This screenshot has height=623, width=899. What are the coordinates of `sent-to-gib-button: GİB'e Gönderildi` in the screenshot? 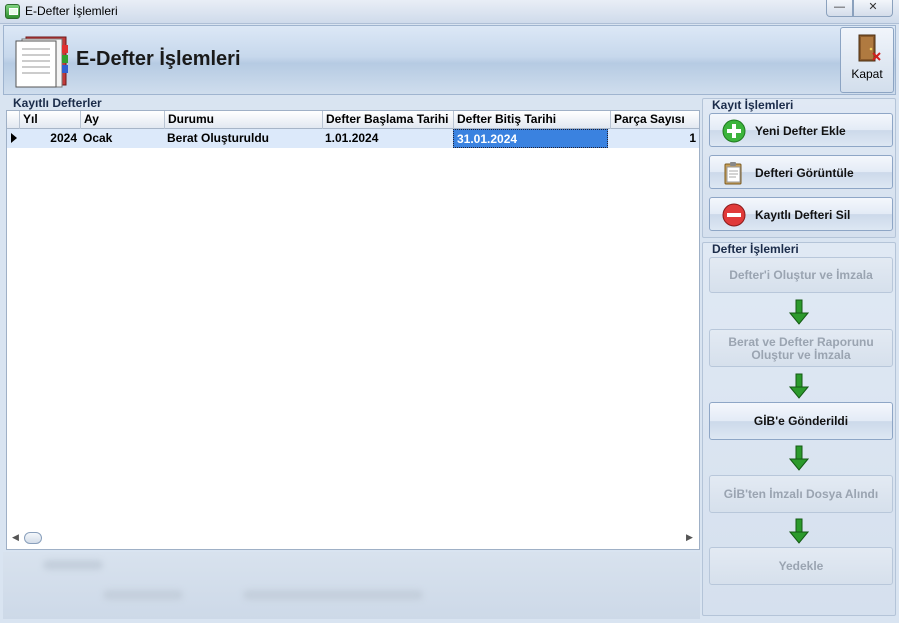 It's located at (801, 421).